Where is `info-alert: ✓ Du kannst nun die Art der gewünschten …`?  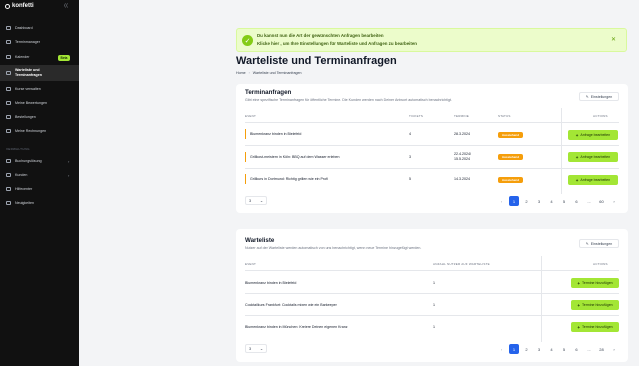
info-alert: ✓ Du kannst nun die Art der gewünschten … is located at coordinates (431, 40).